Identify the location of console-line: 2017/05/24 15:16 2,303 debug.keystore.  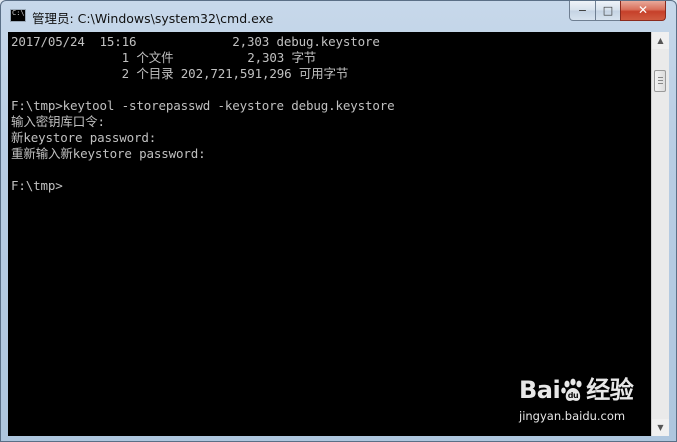
(195, 41).